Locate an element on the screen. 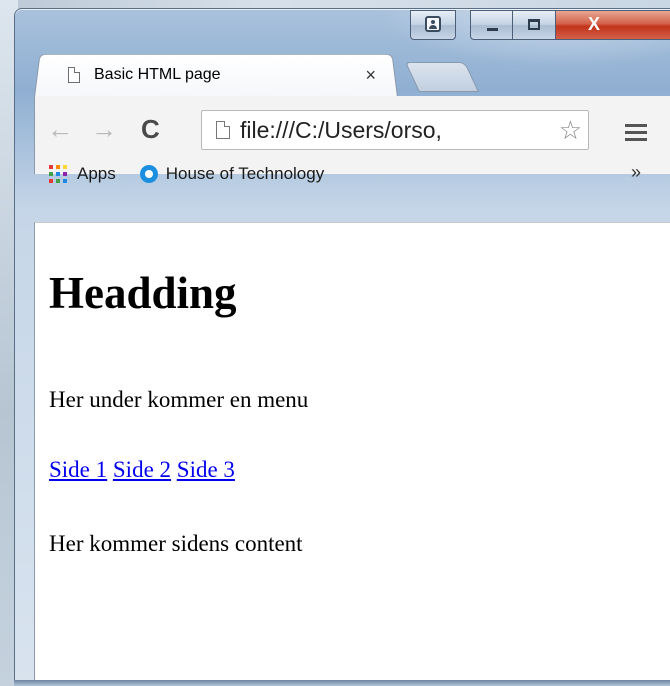 The width and height of the screenshot is (670, 686). menu-links: Side 1 Side 2 Side 3 is located at coordinates (142, 470).